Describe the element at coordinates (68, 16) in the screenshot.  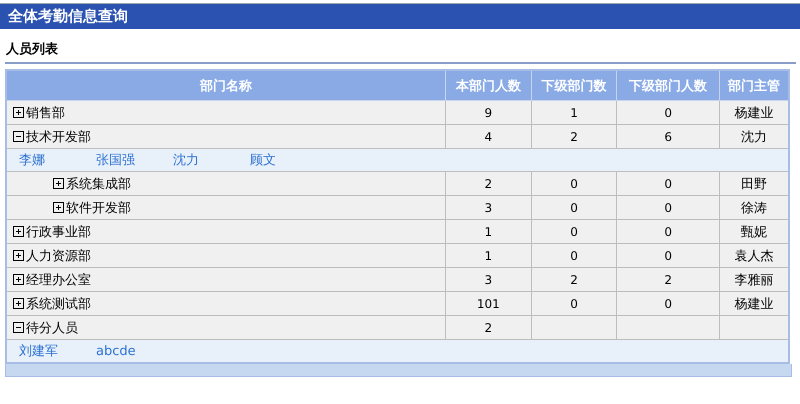
I see `window-title: 全体考勤信息查询` at that location.